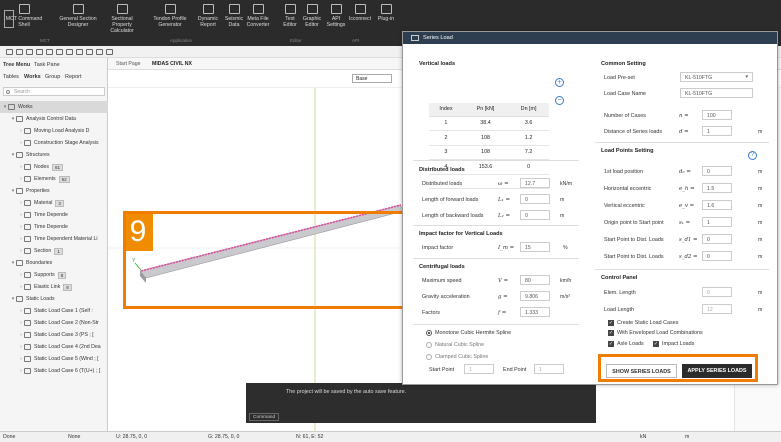 The image size is (781, 442). I want to click on tree-item: › Static Load Case 2 (Non-Str, so click(54, 323).